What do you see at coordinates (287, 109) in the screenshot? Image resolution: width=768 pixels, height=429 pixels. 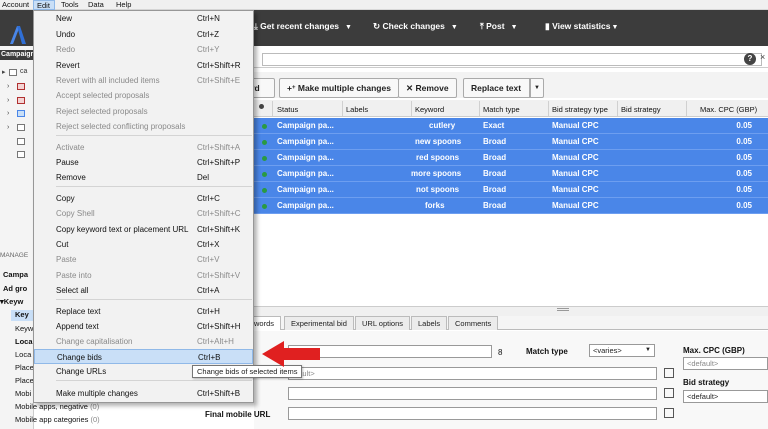 I see `column-status: Status` at bounding box center [287, 109].